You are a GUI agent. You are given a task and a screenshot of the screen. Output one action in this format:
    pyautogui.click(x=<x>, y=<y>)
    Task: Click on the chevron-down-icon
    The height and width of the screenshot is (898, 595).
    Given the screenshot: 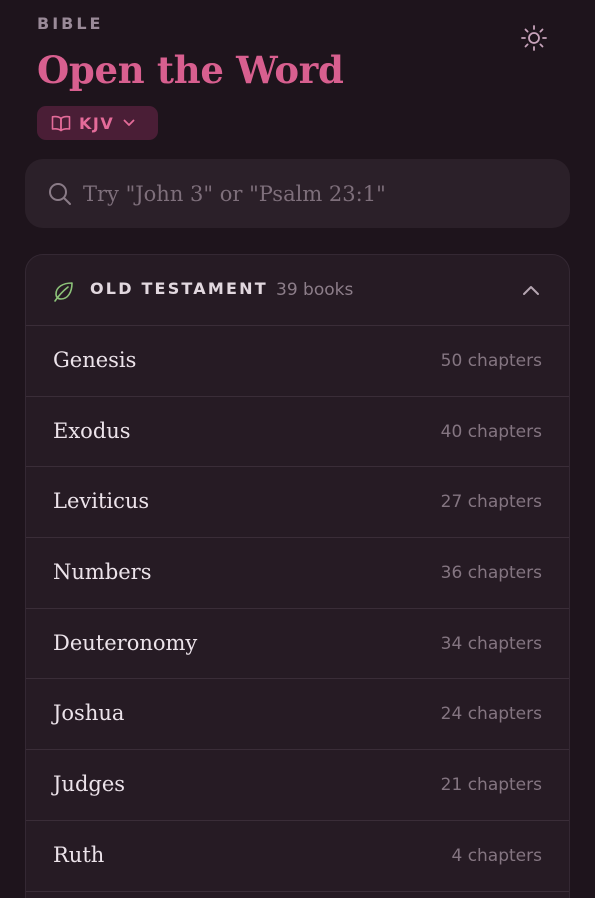 What is the action you would take?
    pyautogui.click(x=129, y=123)
    